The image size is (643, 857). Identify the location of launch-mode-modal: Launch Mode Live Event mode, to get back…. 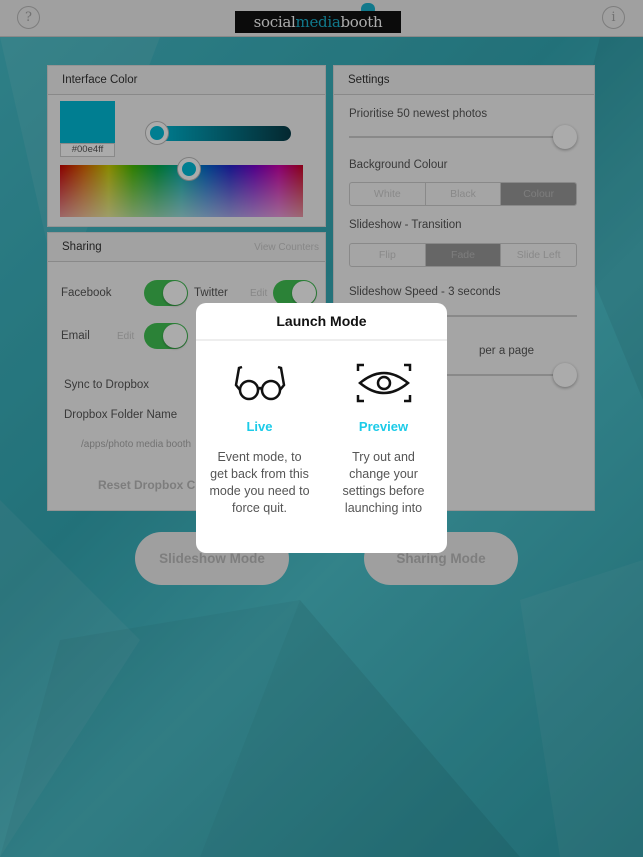
(321, 428).